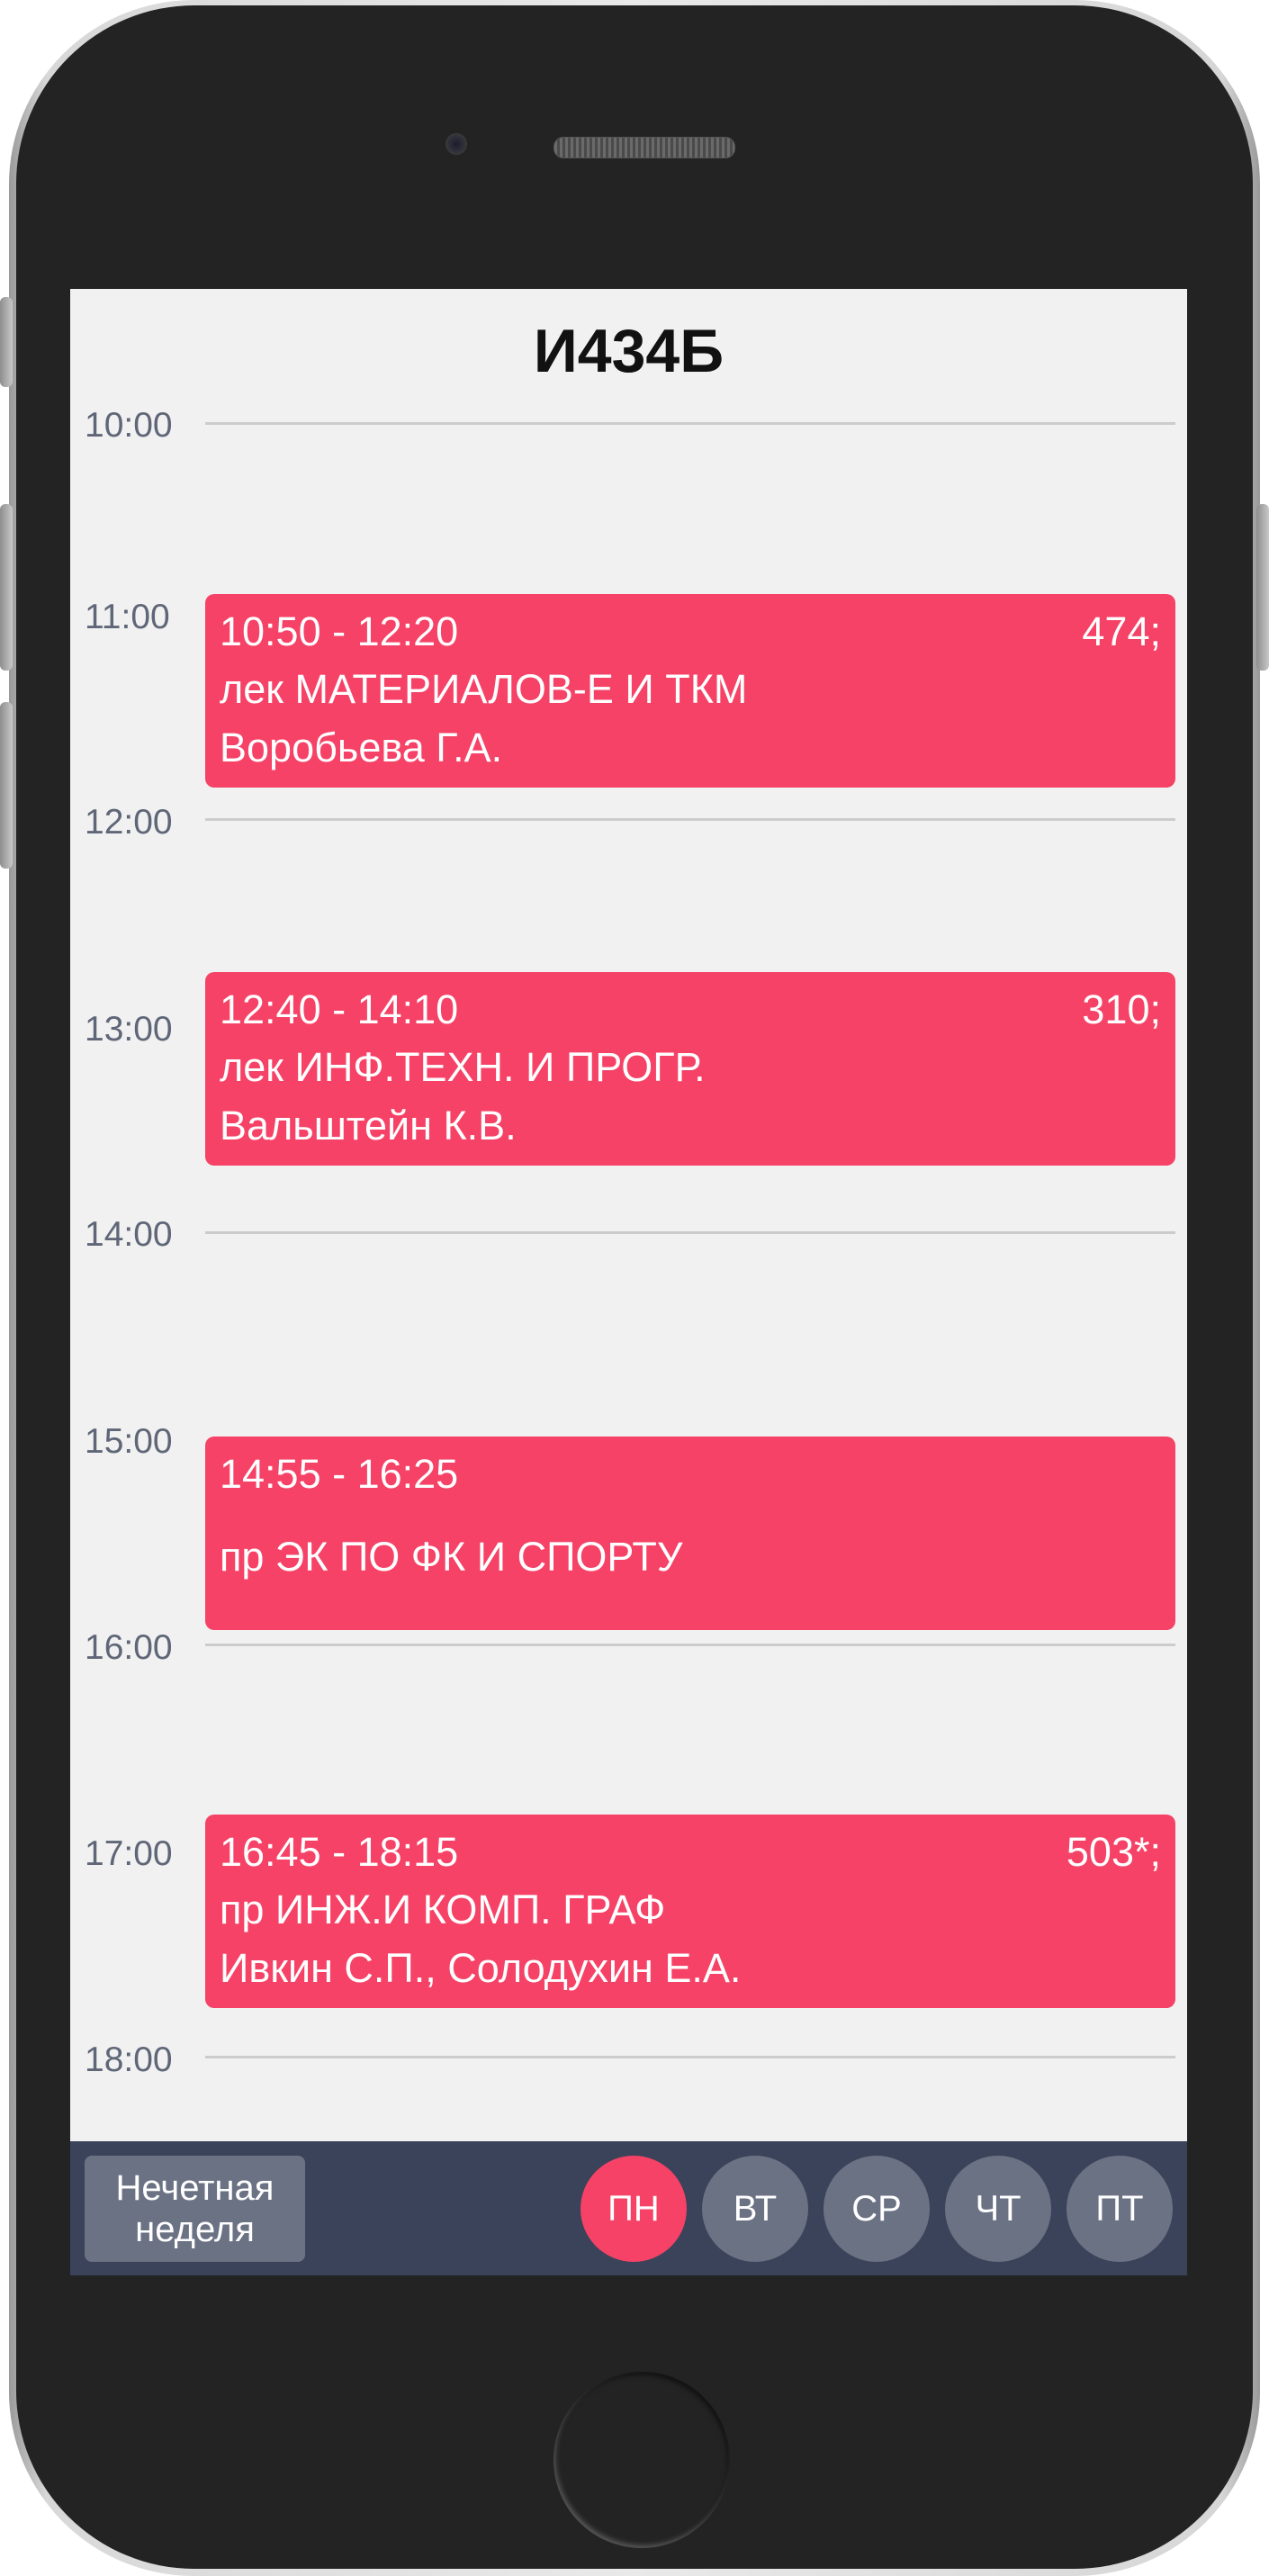 The image size is (1269, 2576). Describe the element at coordinates (456, 144) in the screenshot. I see `front-camera` at that location.